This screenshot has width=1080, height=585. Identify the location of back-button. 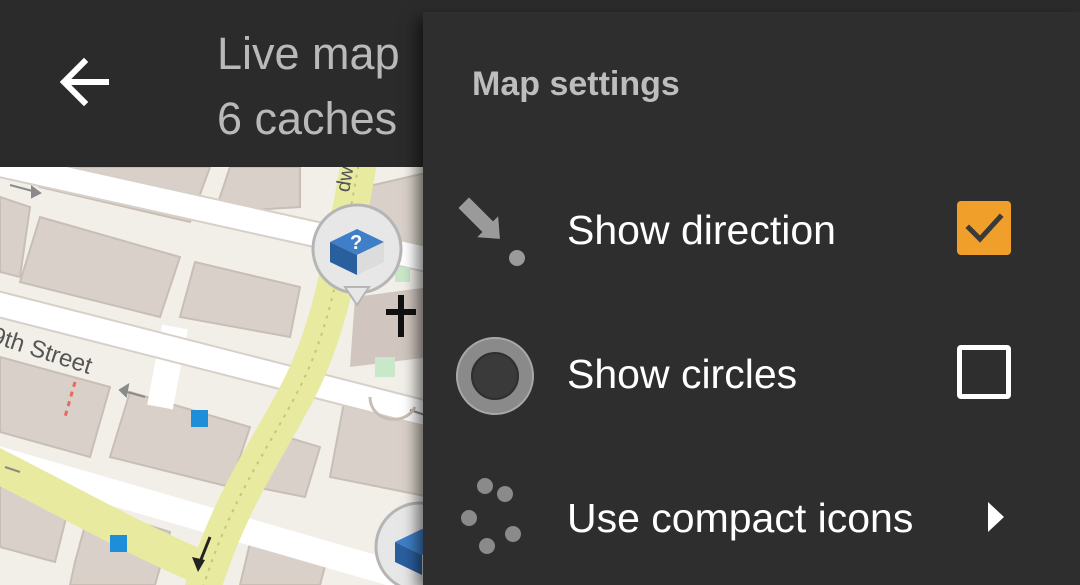
(84, 82).